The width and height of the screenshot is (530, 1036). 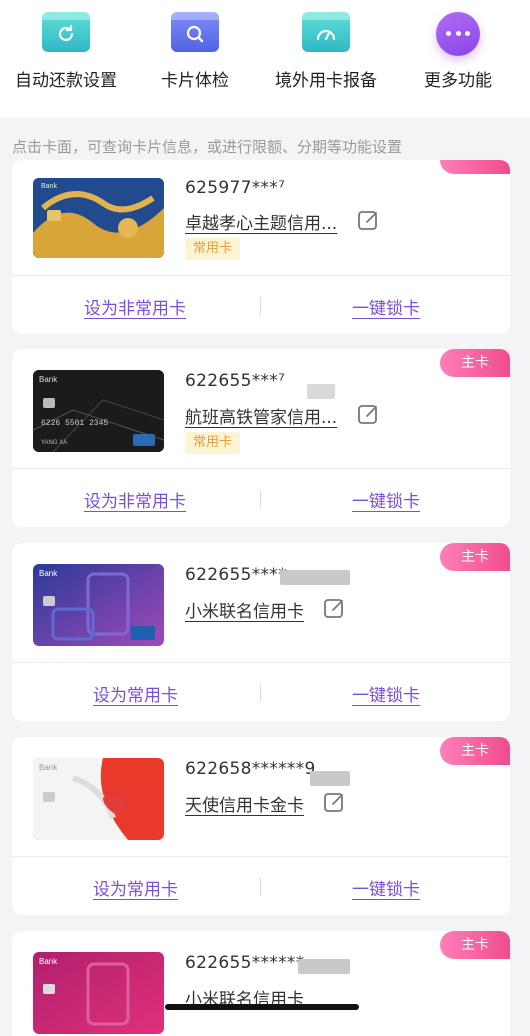 What do you see at coordinates (458, 34) in the screenshot?
I see `more-dots-icon` at bounding box center [458, 34].